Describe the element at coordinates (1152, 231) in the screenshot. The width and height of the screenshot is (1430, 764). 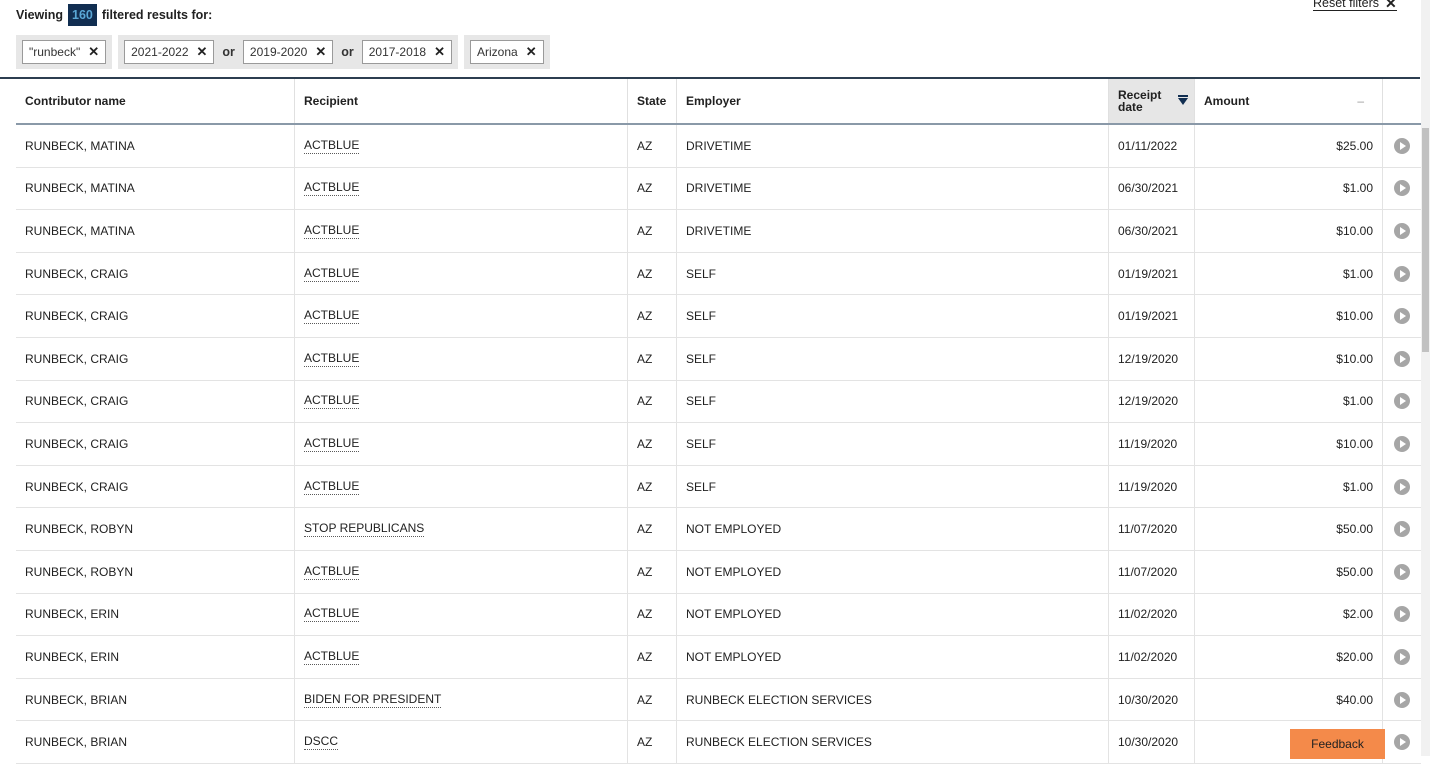
I see `cell-receipt-date: 06/30/2021` at that location.